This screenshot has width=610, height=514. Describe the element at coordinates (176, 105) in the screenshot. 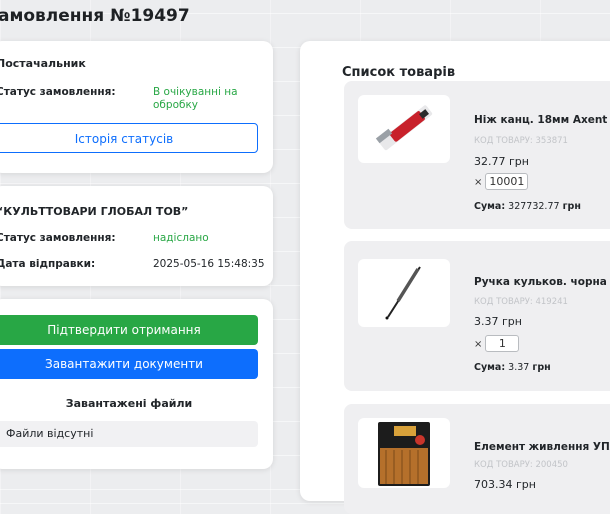

I see `order-status-value-line2: обробку` at that location.